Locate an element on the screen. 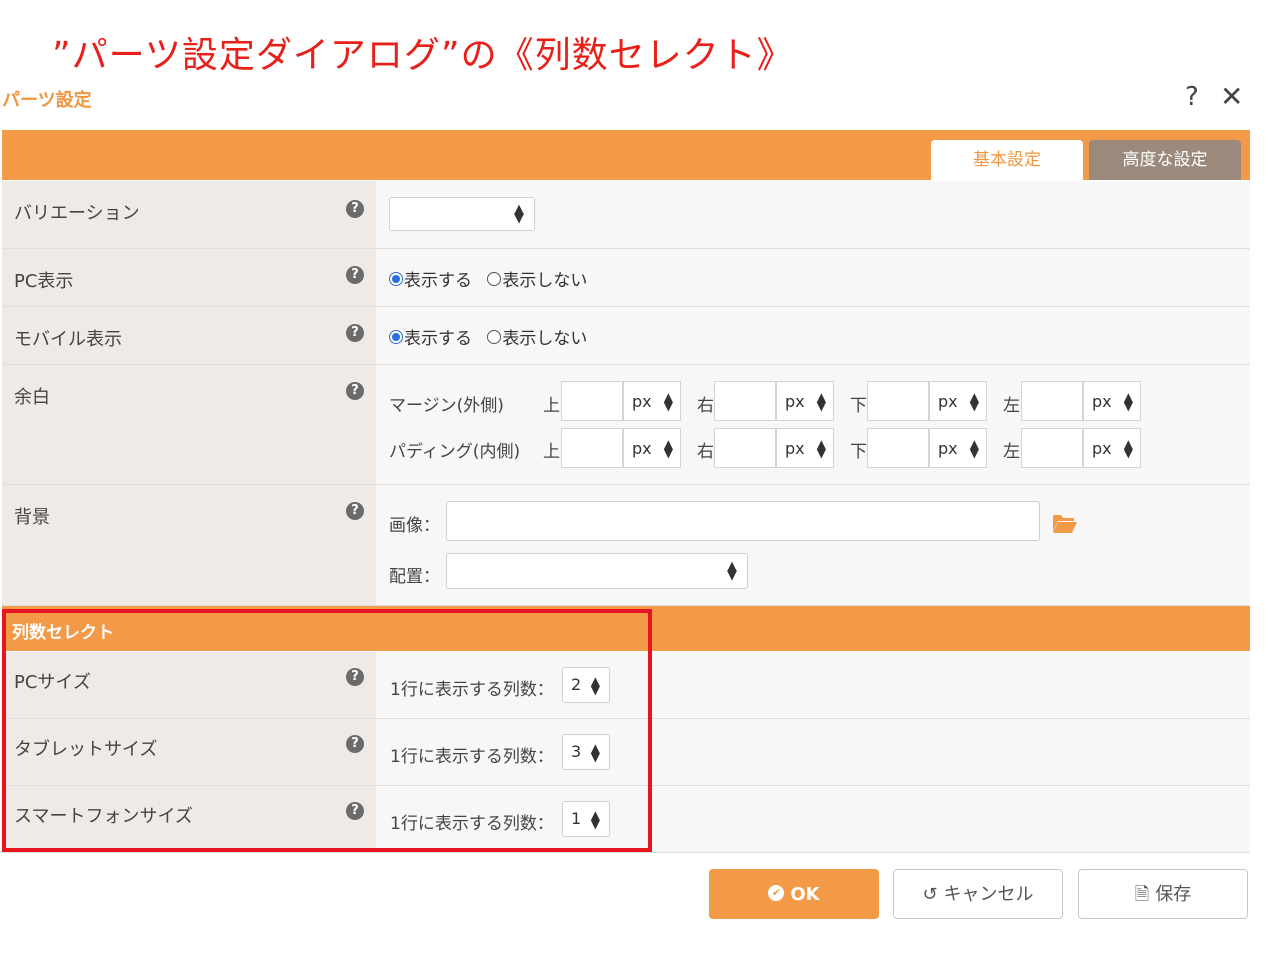 The height and width of the screenshot is (956, 1280). spacing-label: 余白 is located at coordinates (32, 397).